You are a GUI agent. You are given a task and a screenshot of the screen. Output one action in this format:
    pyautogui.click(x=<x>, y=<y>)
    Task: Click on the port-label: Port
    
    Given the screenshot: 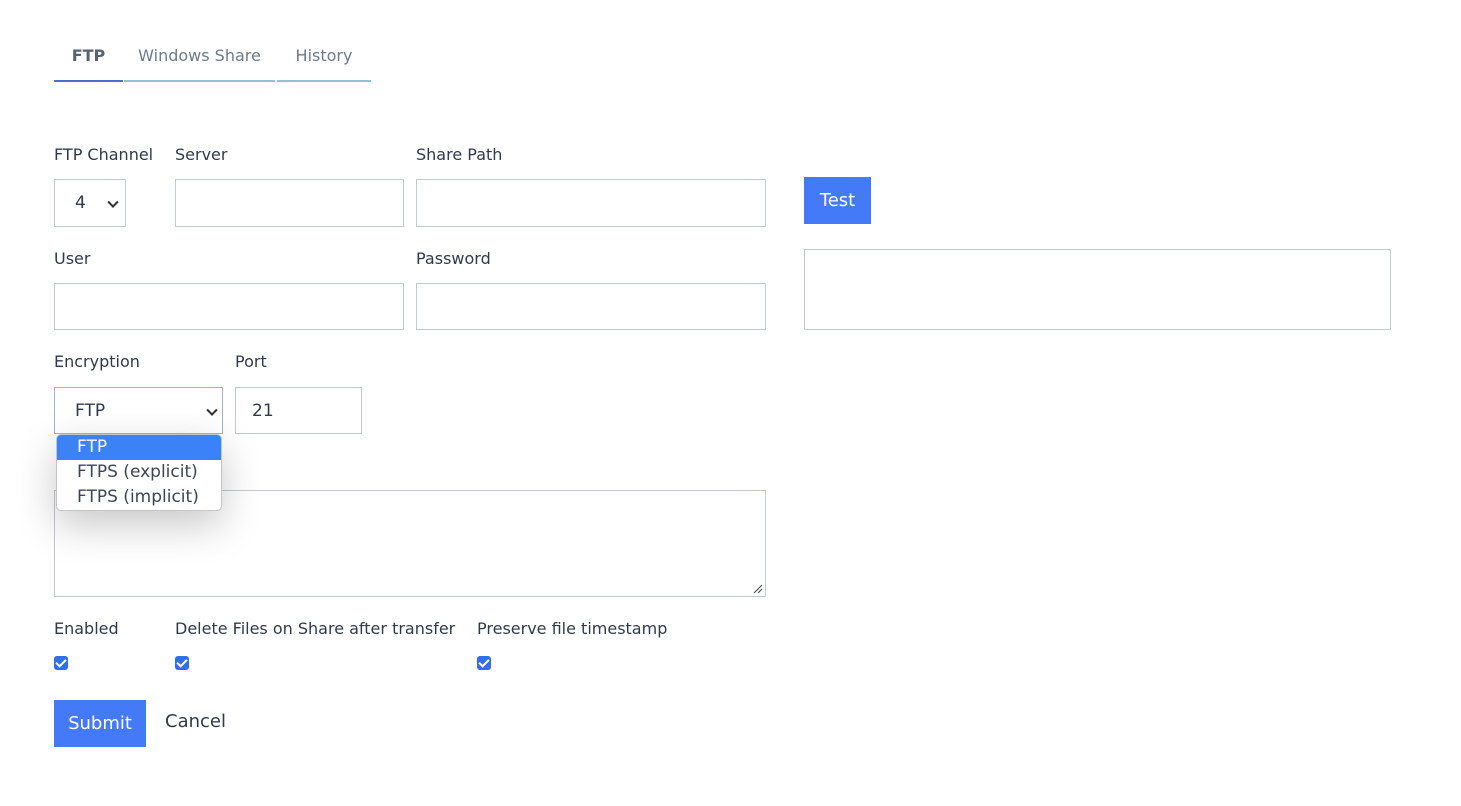 What is the action you would take?
    pyautogui.click(x=251, y=361)
    